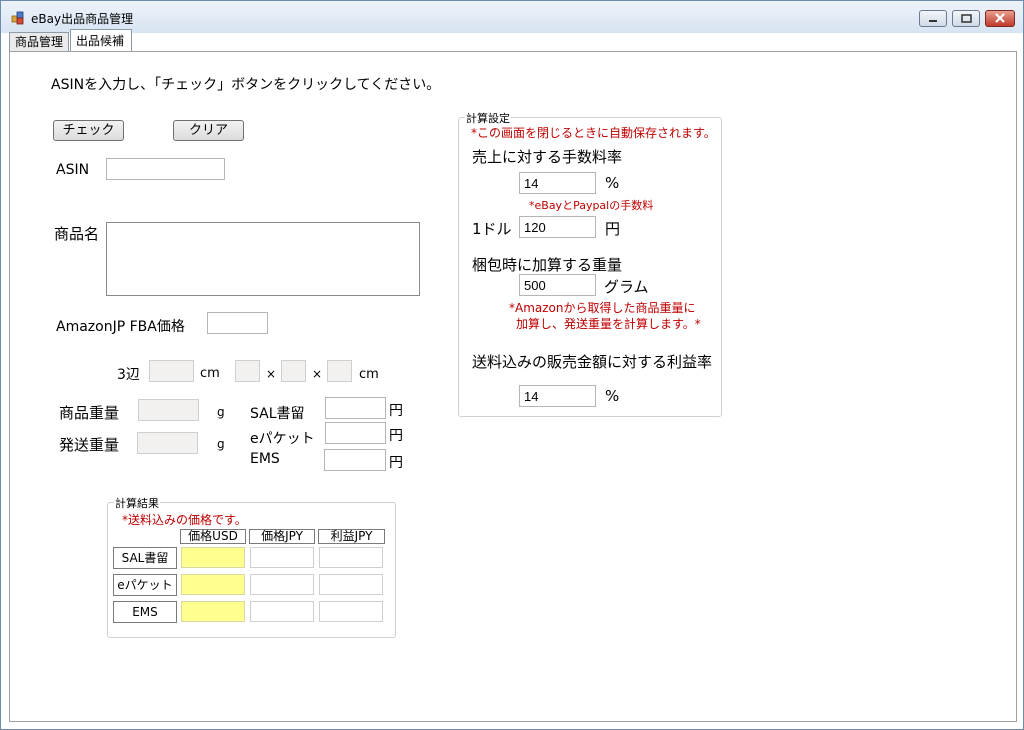 The image size is (1024, 730). Describe the element at coordinates (613, 229) in the screenshot. I see `exchange-rate-unit: 円` at that location.